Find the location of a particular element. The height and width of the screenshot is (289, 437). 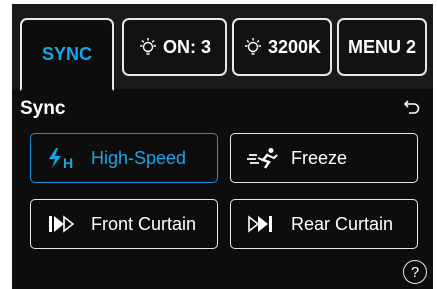

rear-curtain-icon is located at coordinates (260, 224).